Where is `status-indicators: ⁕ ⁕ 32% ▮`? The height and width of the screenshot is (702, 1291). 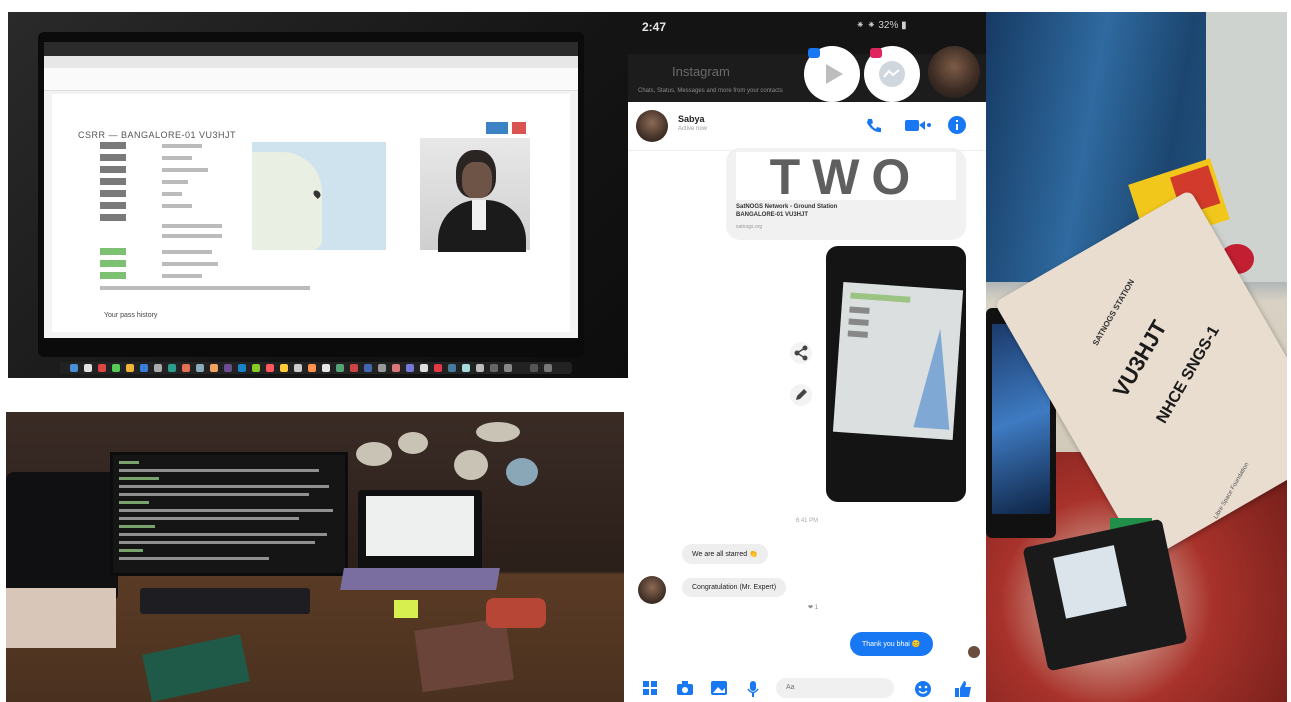 status-indicators: ⁕ ⁕ 32% ▮ is located at coordinates (881, 25).